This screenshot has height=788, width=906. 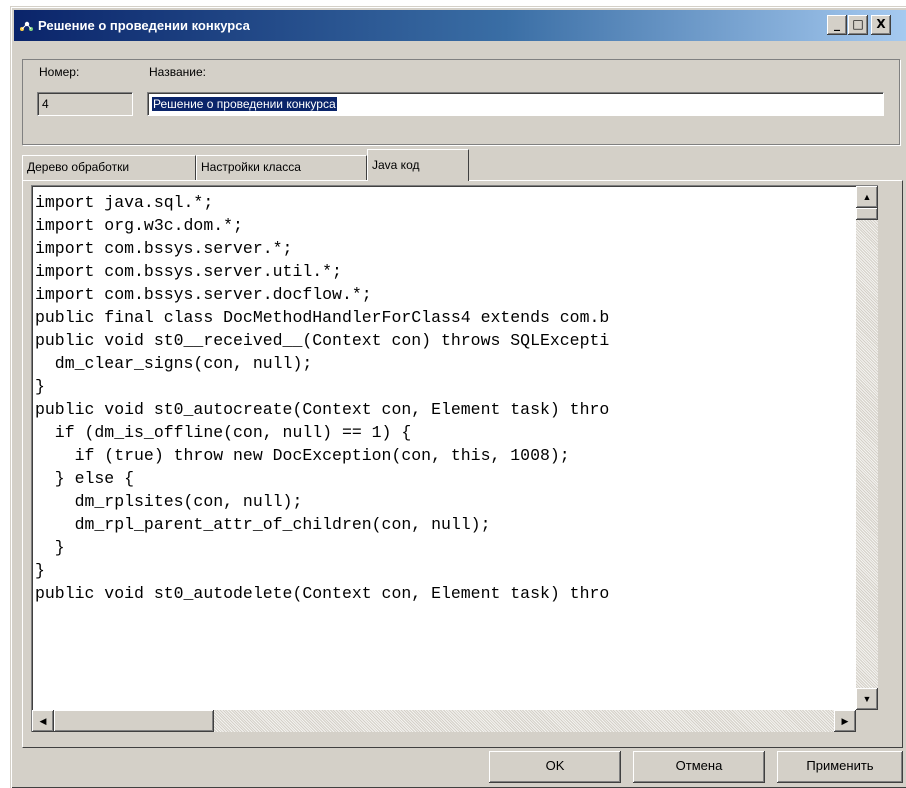 I want to click on vertical-scroll-thumb, so click(x=867, y=214).